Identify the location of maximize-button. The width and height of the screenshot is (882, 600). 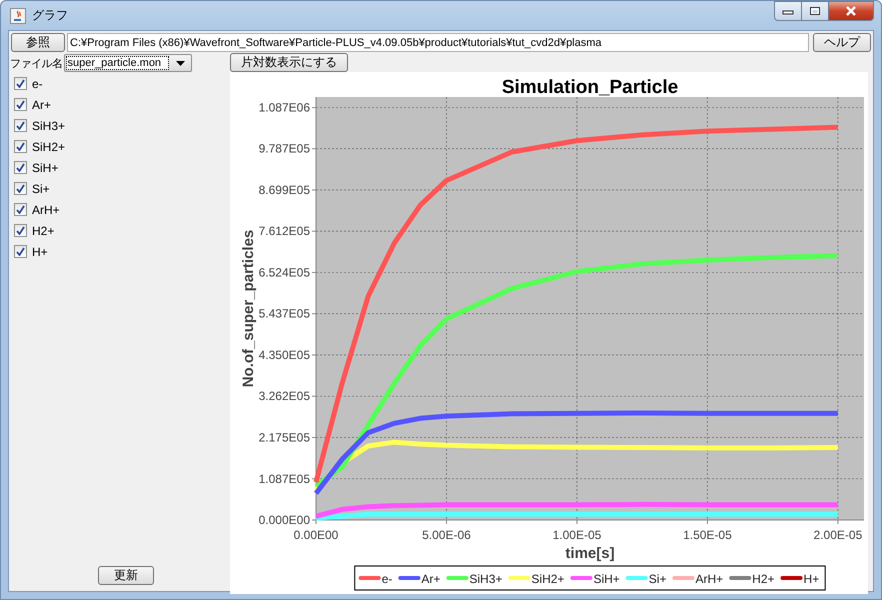
(815, 11).